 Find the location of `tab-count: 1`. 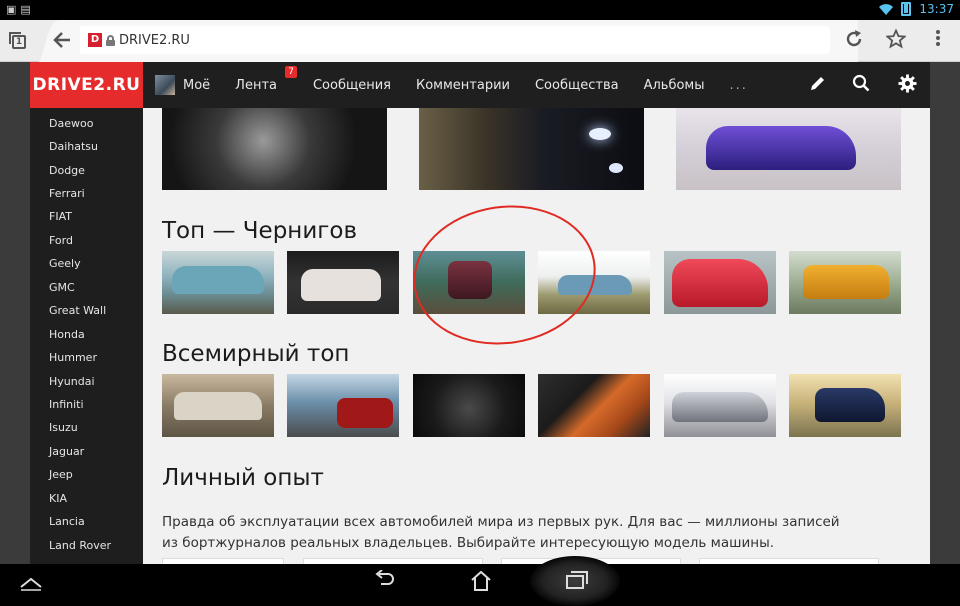

tab-count: 1 is located at coordinates (19, 42).